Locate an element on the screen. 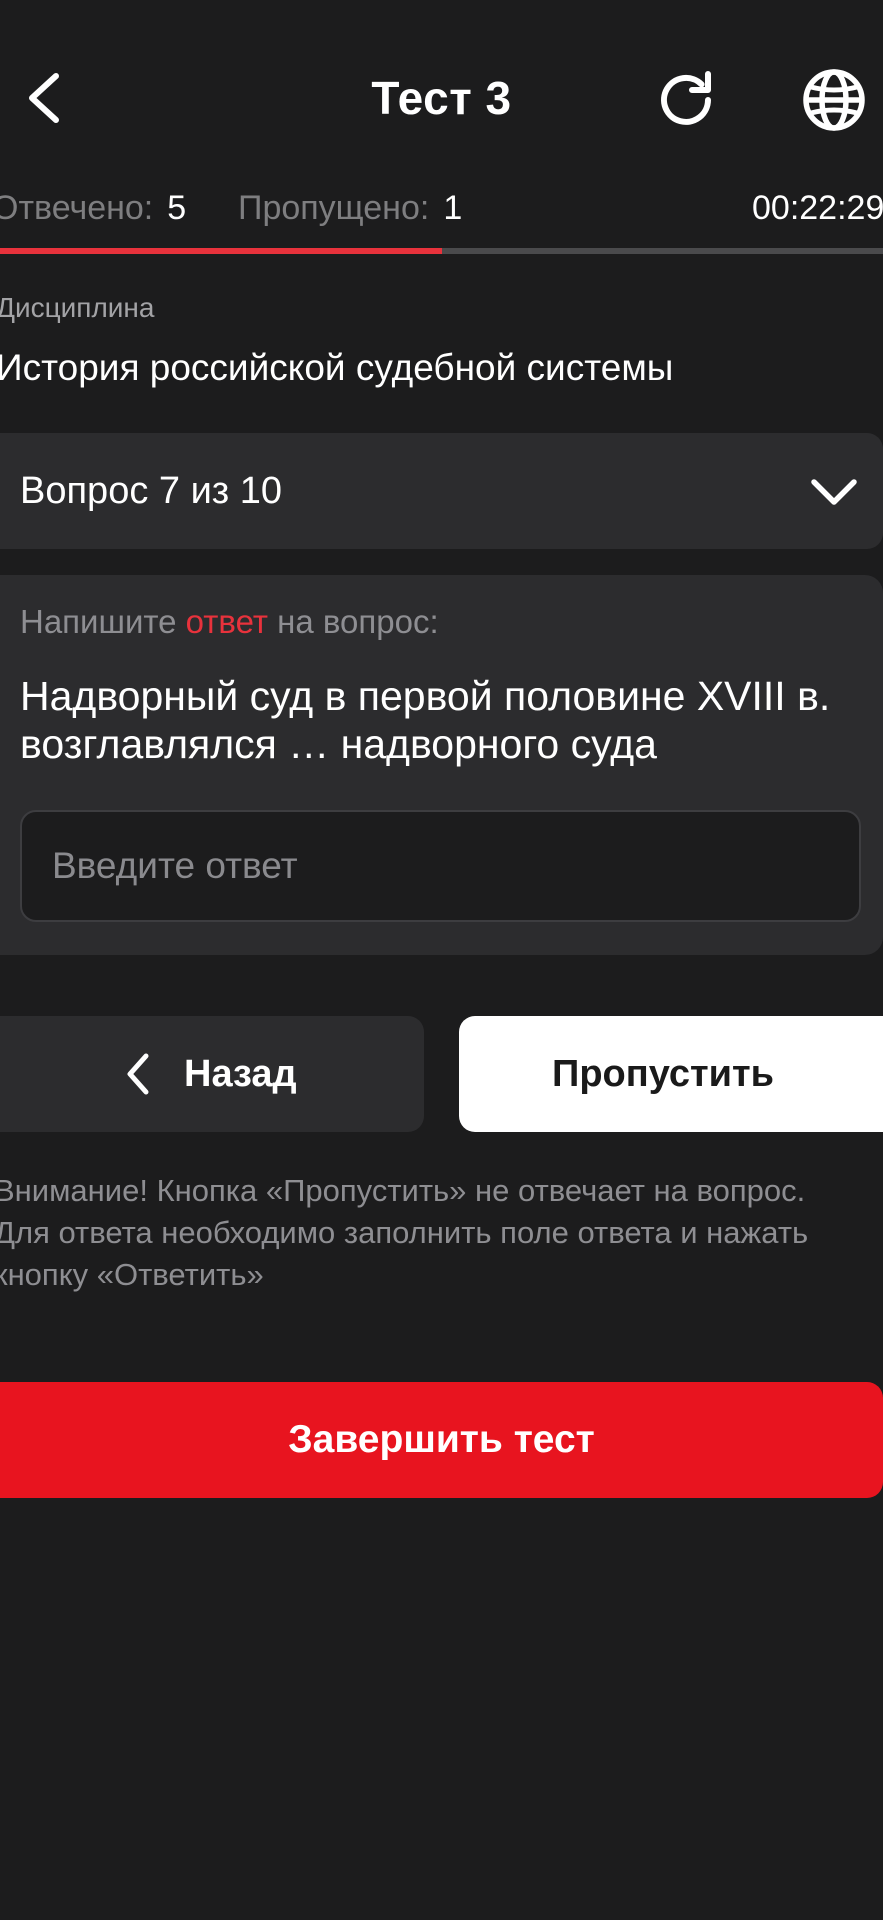  progress-bar is located at coordinates (441, 251).